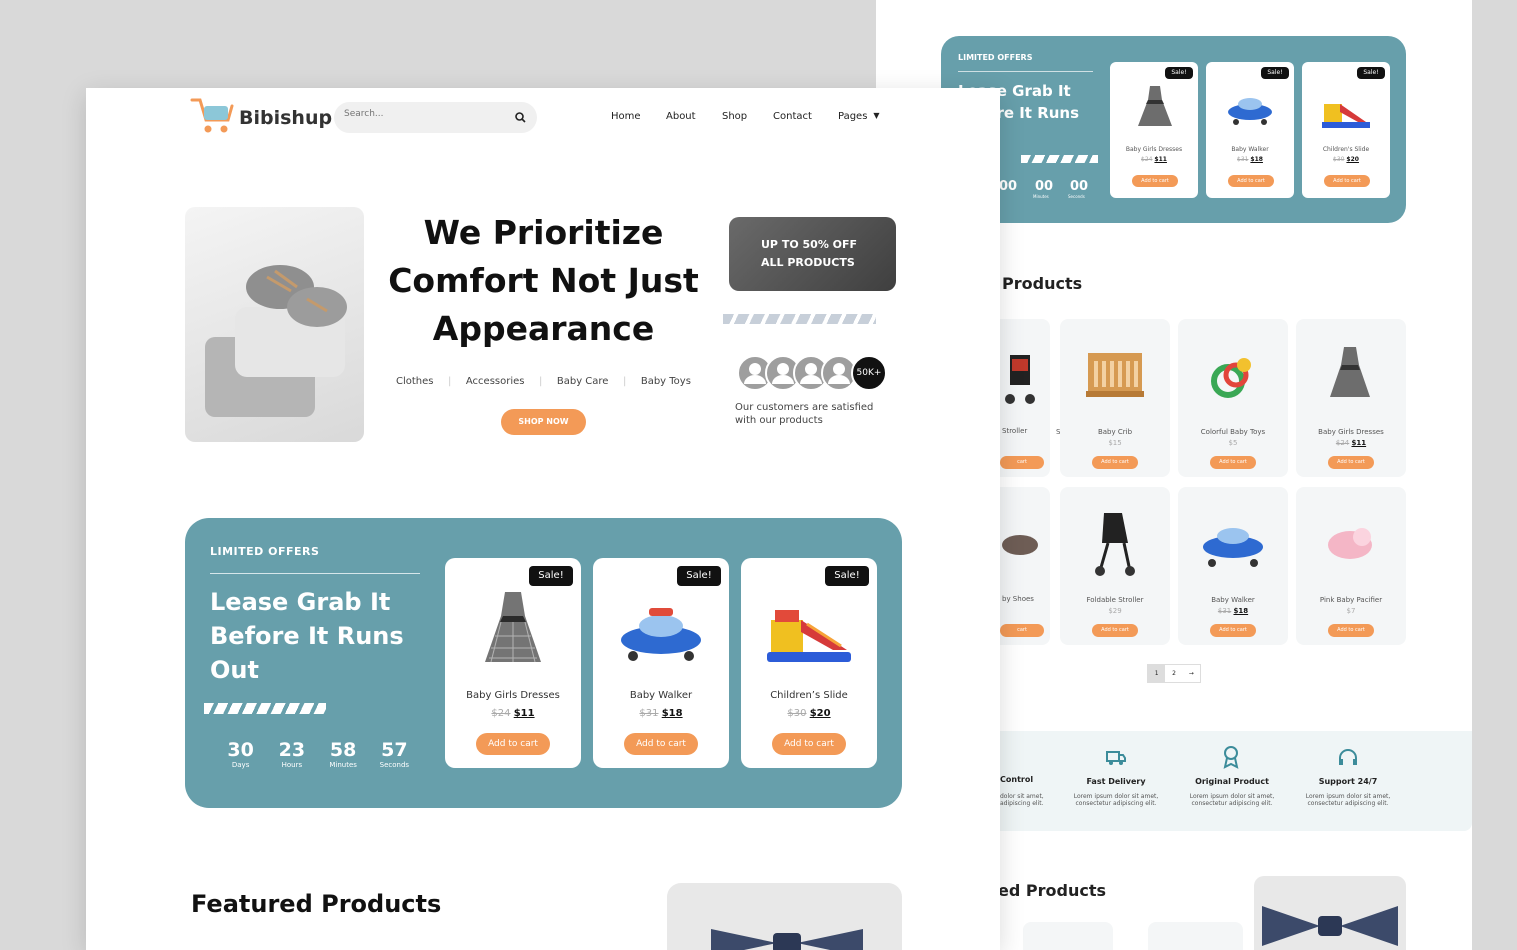 The height and width of the screenshot is (950, 1517). I want to click on search-icon, so click(520, 117).